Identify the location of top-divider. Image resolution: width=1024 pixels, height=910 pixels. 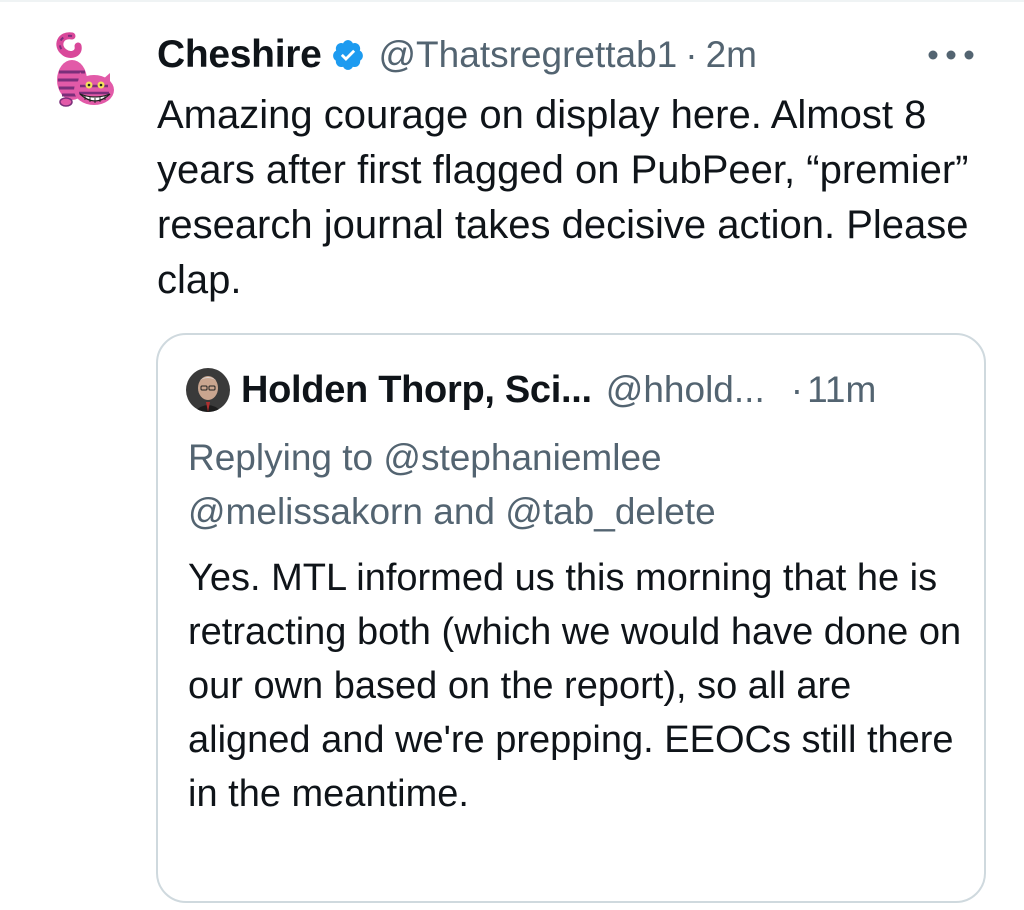
(512, 1).